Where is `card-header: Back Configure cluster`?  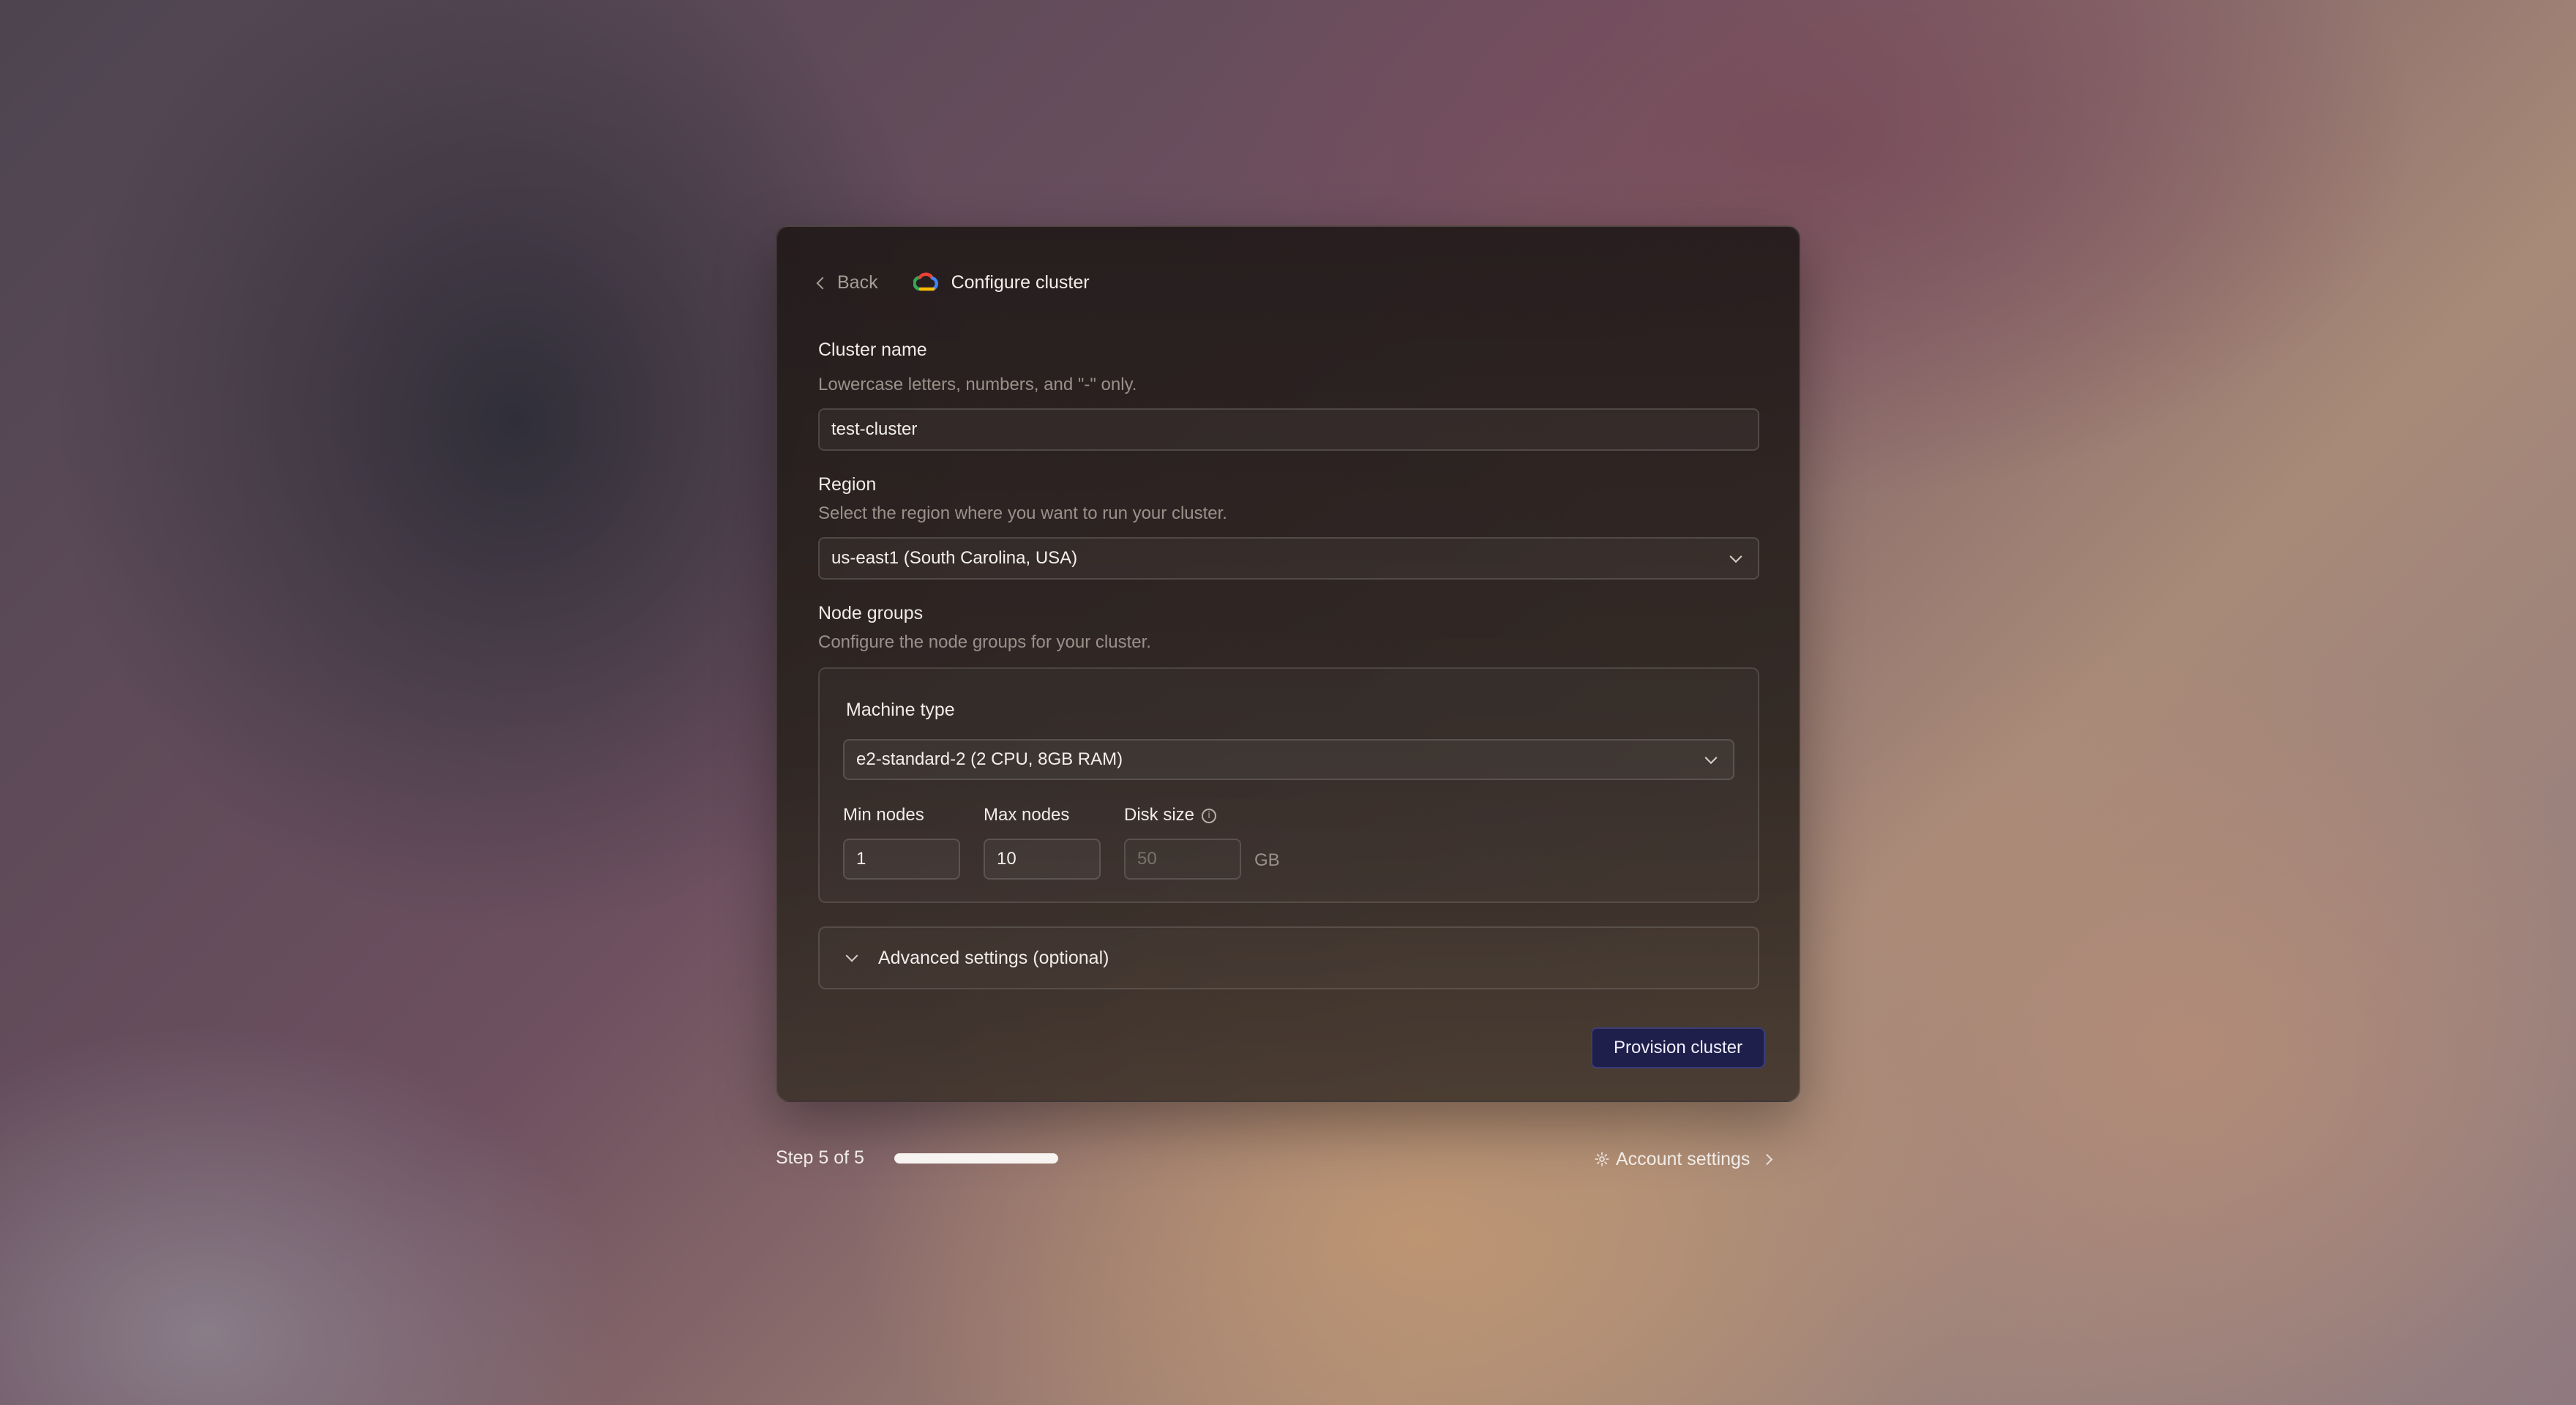 card-header: Back Configure cluster is located at coordinates (953, 283).